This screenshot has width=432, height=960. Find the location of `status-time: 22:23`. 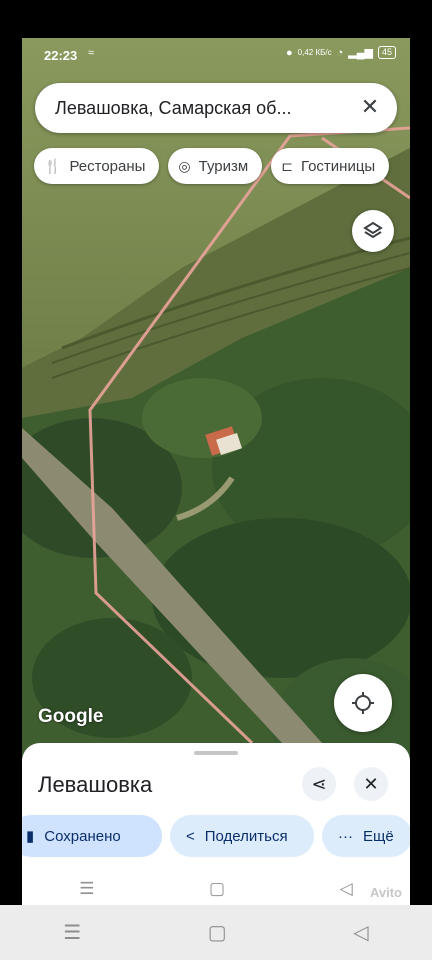

status-time: 22:23 is located at coordinates (61, 55).